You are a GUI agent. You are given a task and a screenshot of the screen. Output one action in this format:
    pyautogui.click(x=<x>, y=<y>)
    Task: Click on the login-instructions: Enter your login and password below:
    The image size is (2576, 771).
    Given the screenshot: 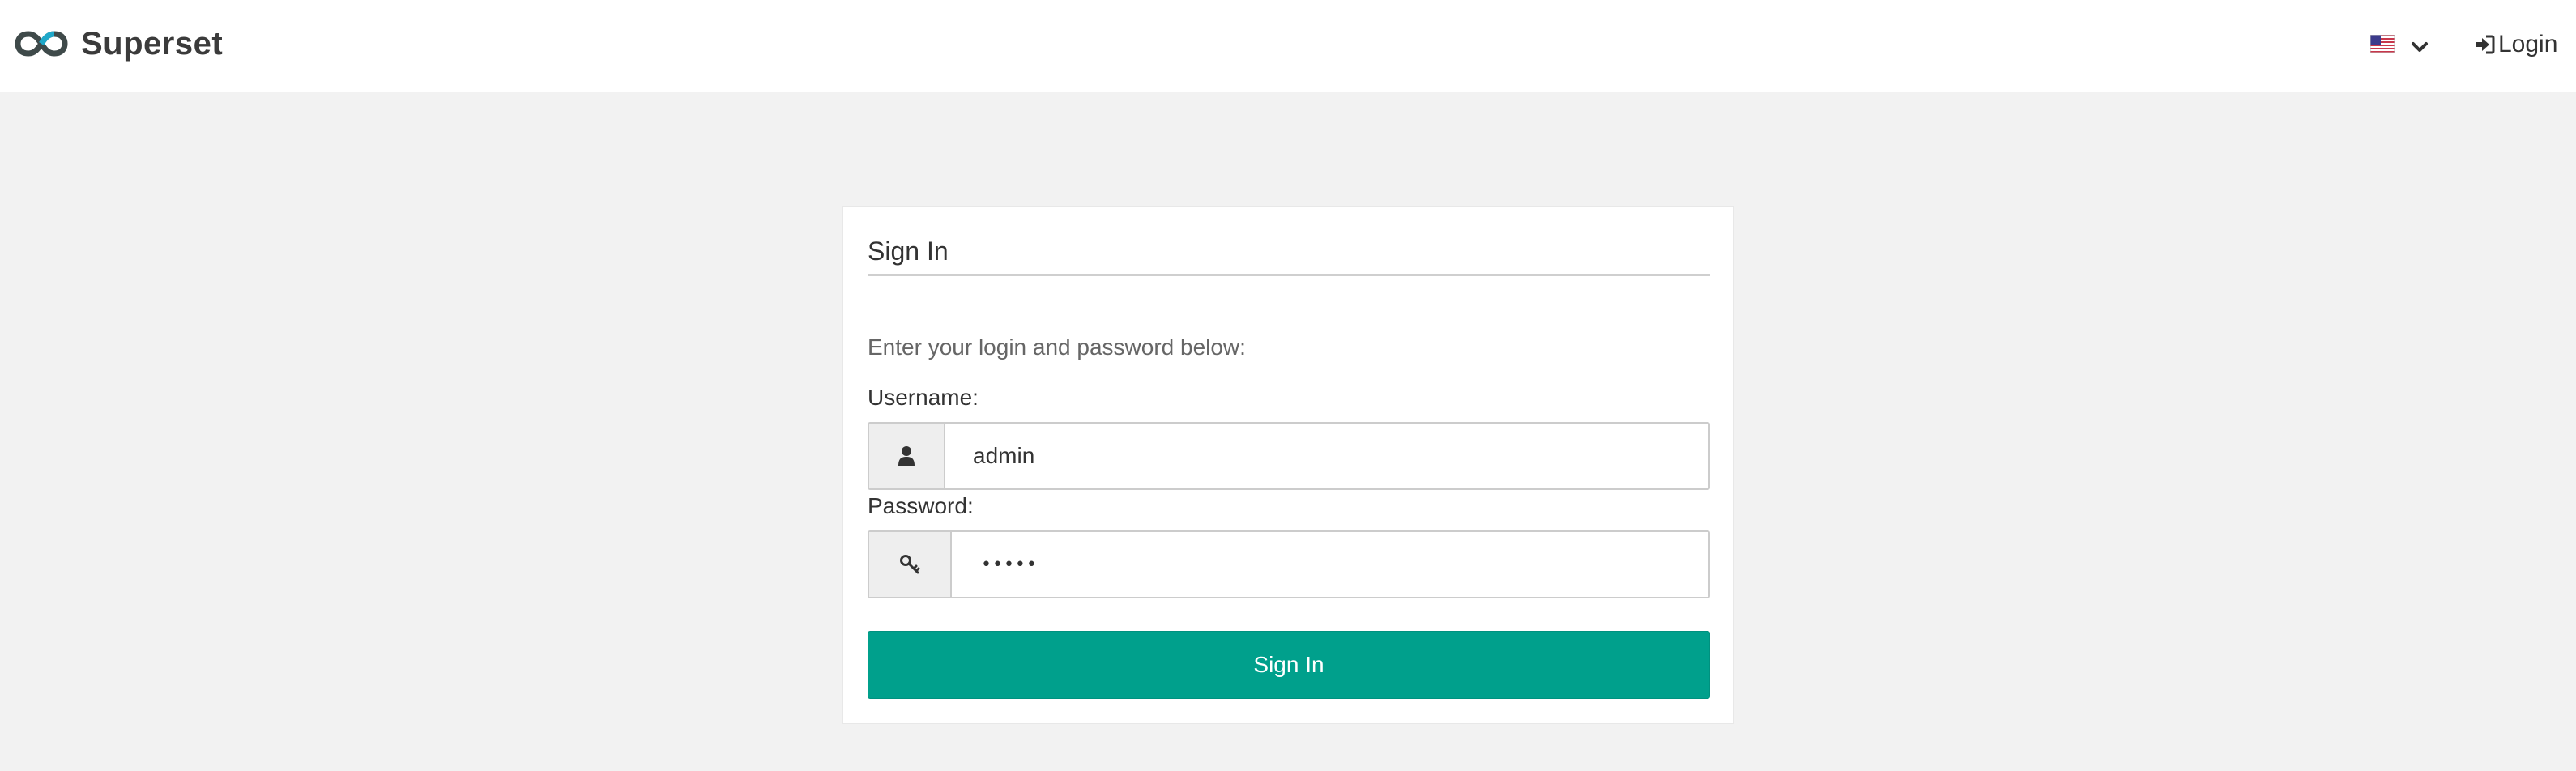 What is the action you would take?
    pyautogui.click(x=1057, y=347)
    